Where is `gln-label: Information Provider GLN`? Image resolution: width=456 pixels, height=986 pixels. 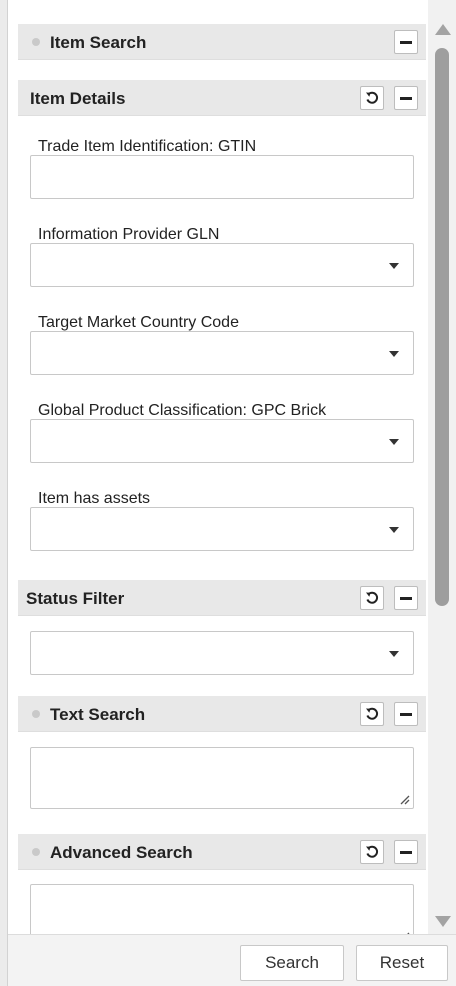
gln-label: Information Provider GLN is located at coordinates (129, 234).